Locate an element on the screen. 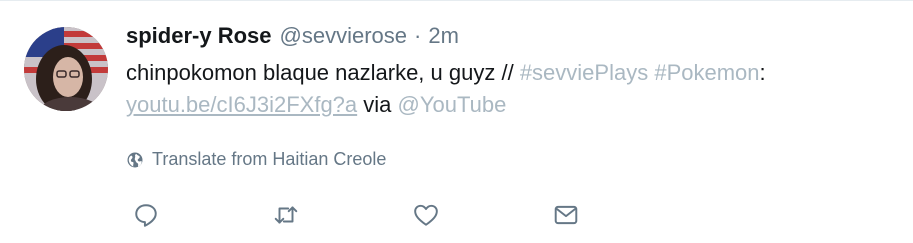  envelope-icon is located at coordinates (566, 215).